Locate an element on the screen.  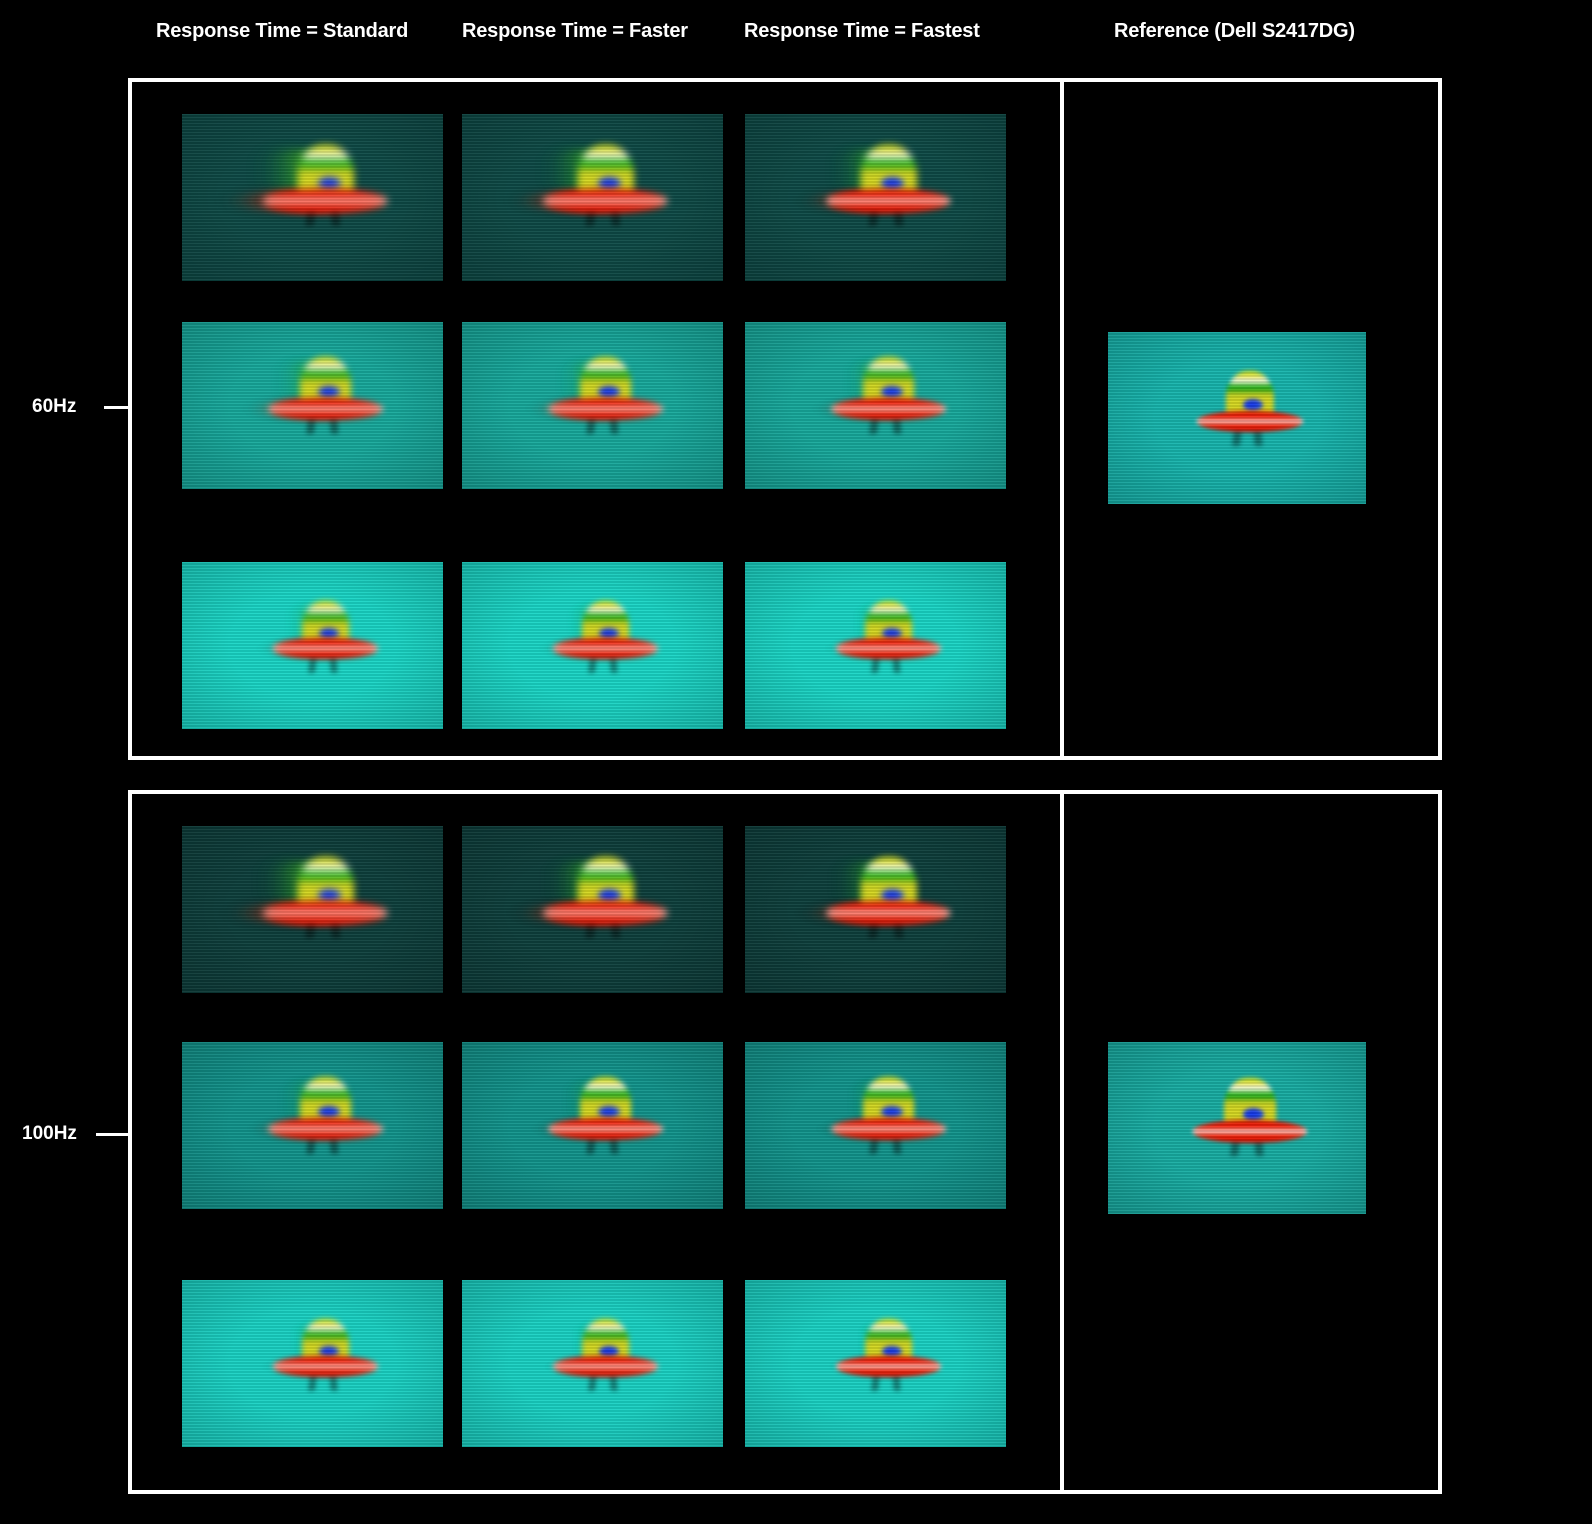
column-header-fastest: Response Time = Fastest is located at coordinates (862, 31).